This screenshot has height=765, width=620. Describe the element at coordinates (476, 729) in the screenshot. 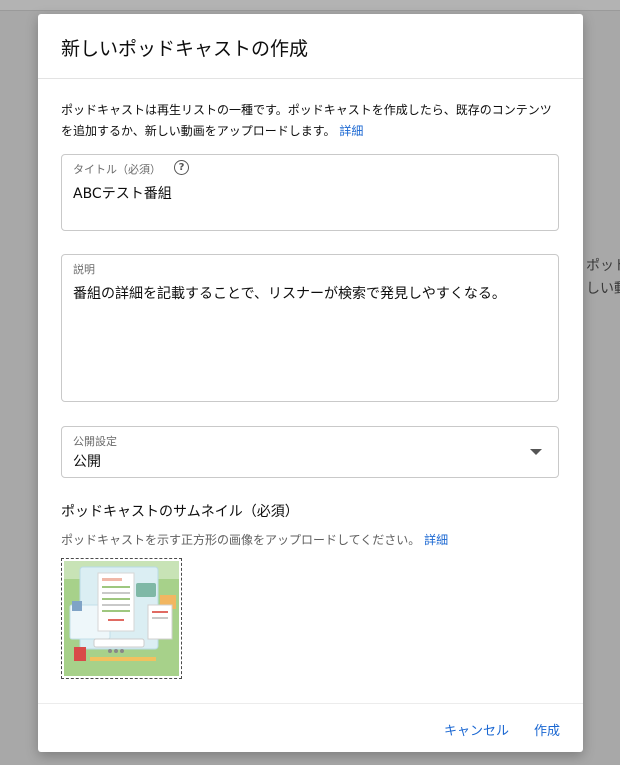

I see `cancel-button: キャンセル` at that location.